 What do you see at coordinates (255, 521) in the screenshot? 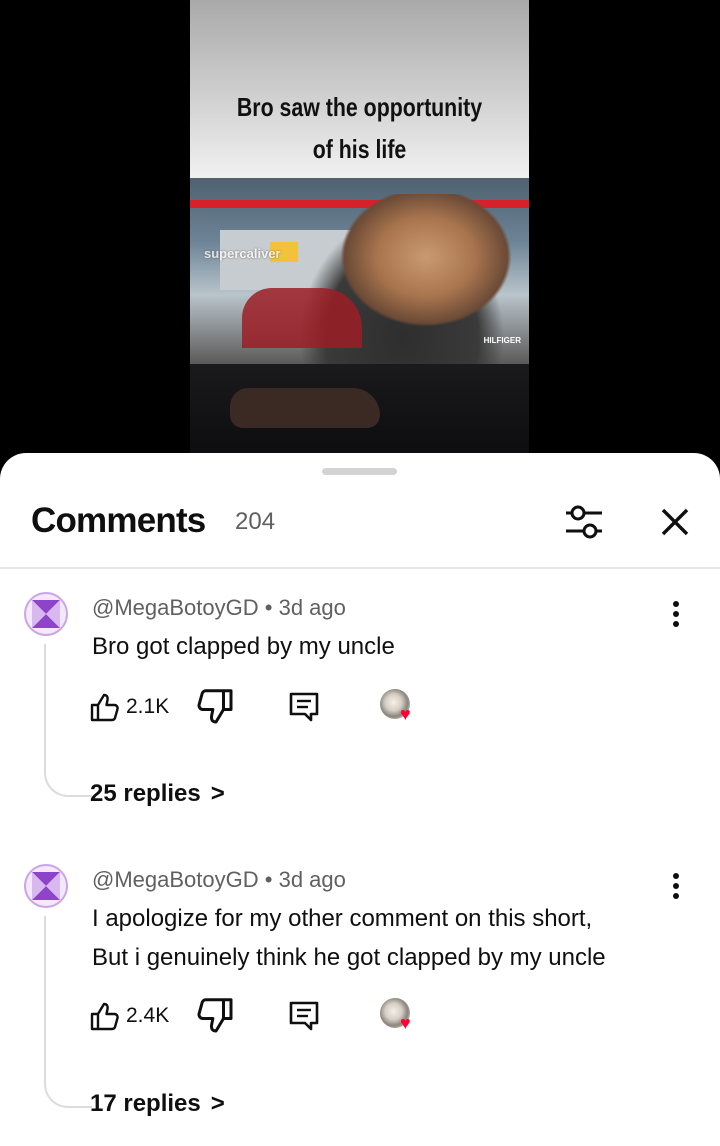
I see `comments-count: 204` at bounding box center [255, 521].